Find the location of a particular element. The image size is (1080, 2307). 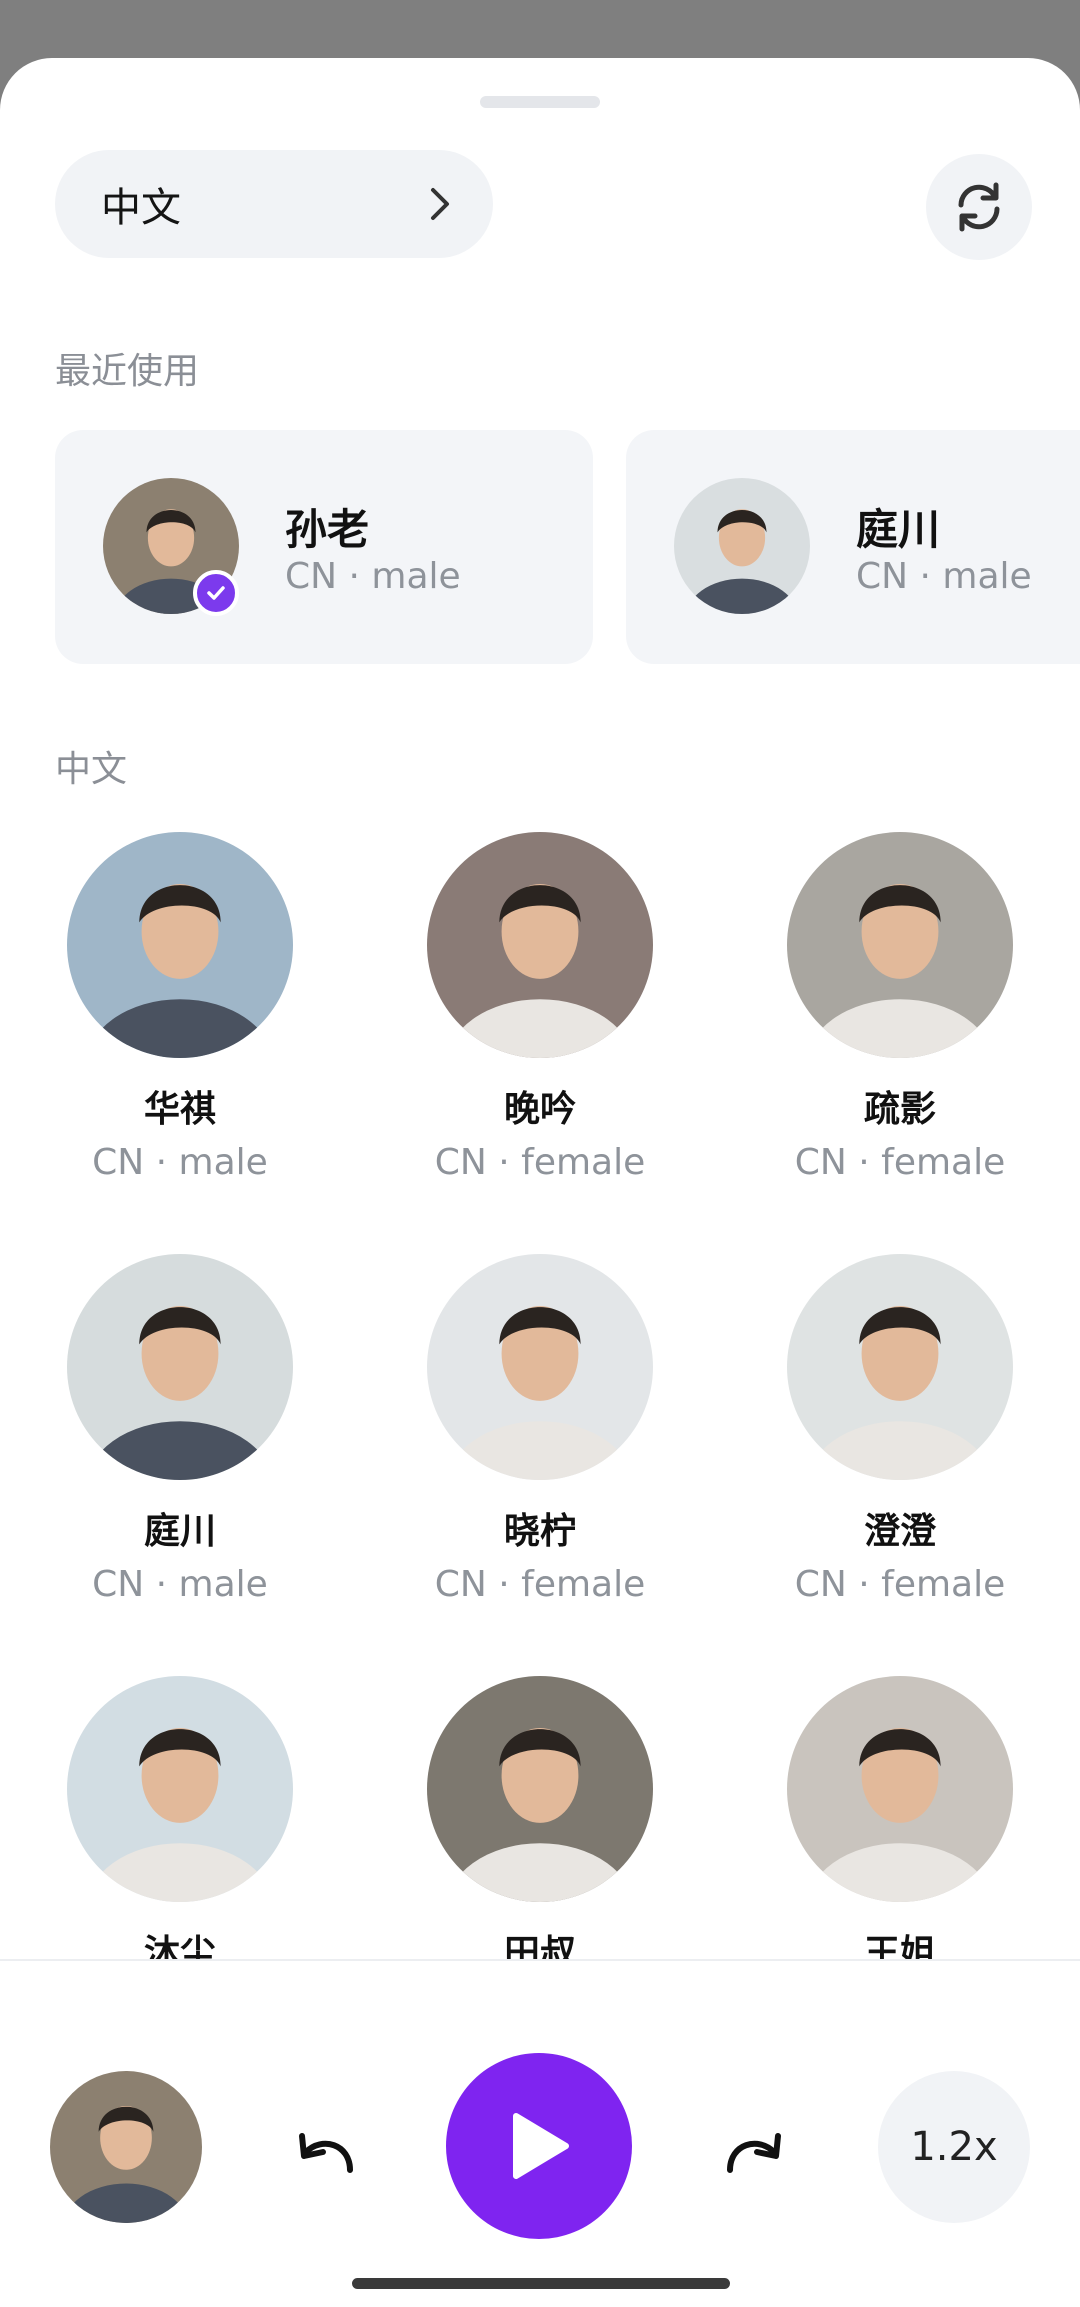

recent-section-title: 最近使用 is located at coordinates (127, 371).